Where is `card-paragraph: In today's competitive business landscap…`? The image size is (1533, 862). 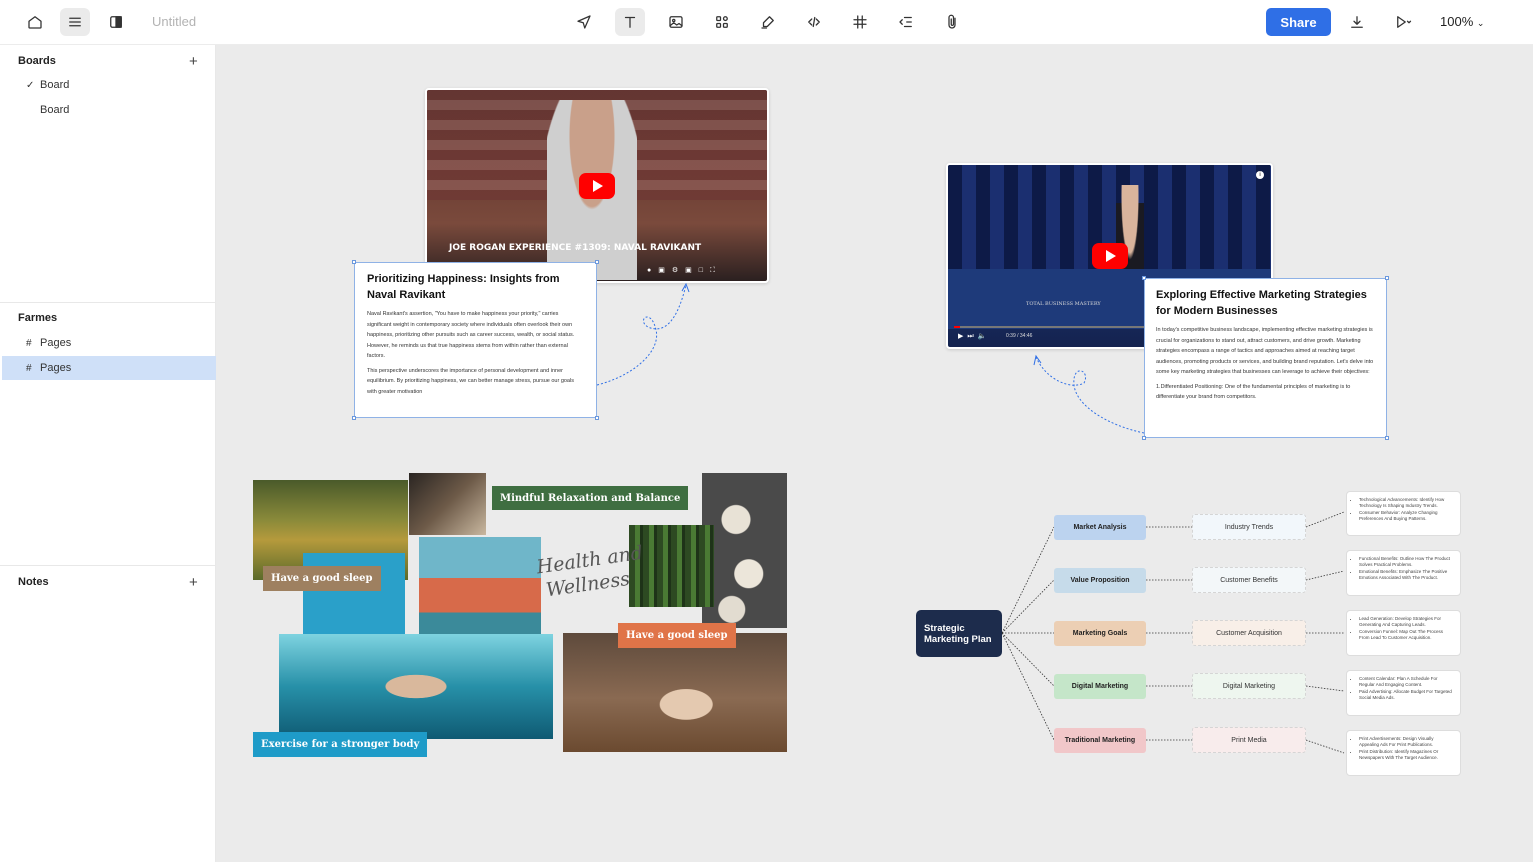 card-paragraph: In today's competitive business landscap… is located at coordinates (1265, 351).